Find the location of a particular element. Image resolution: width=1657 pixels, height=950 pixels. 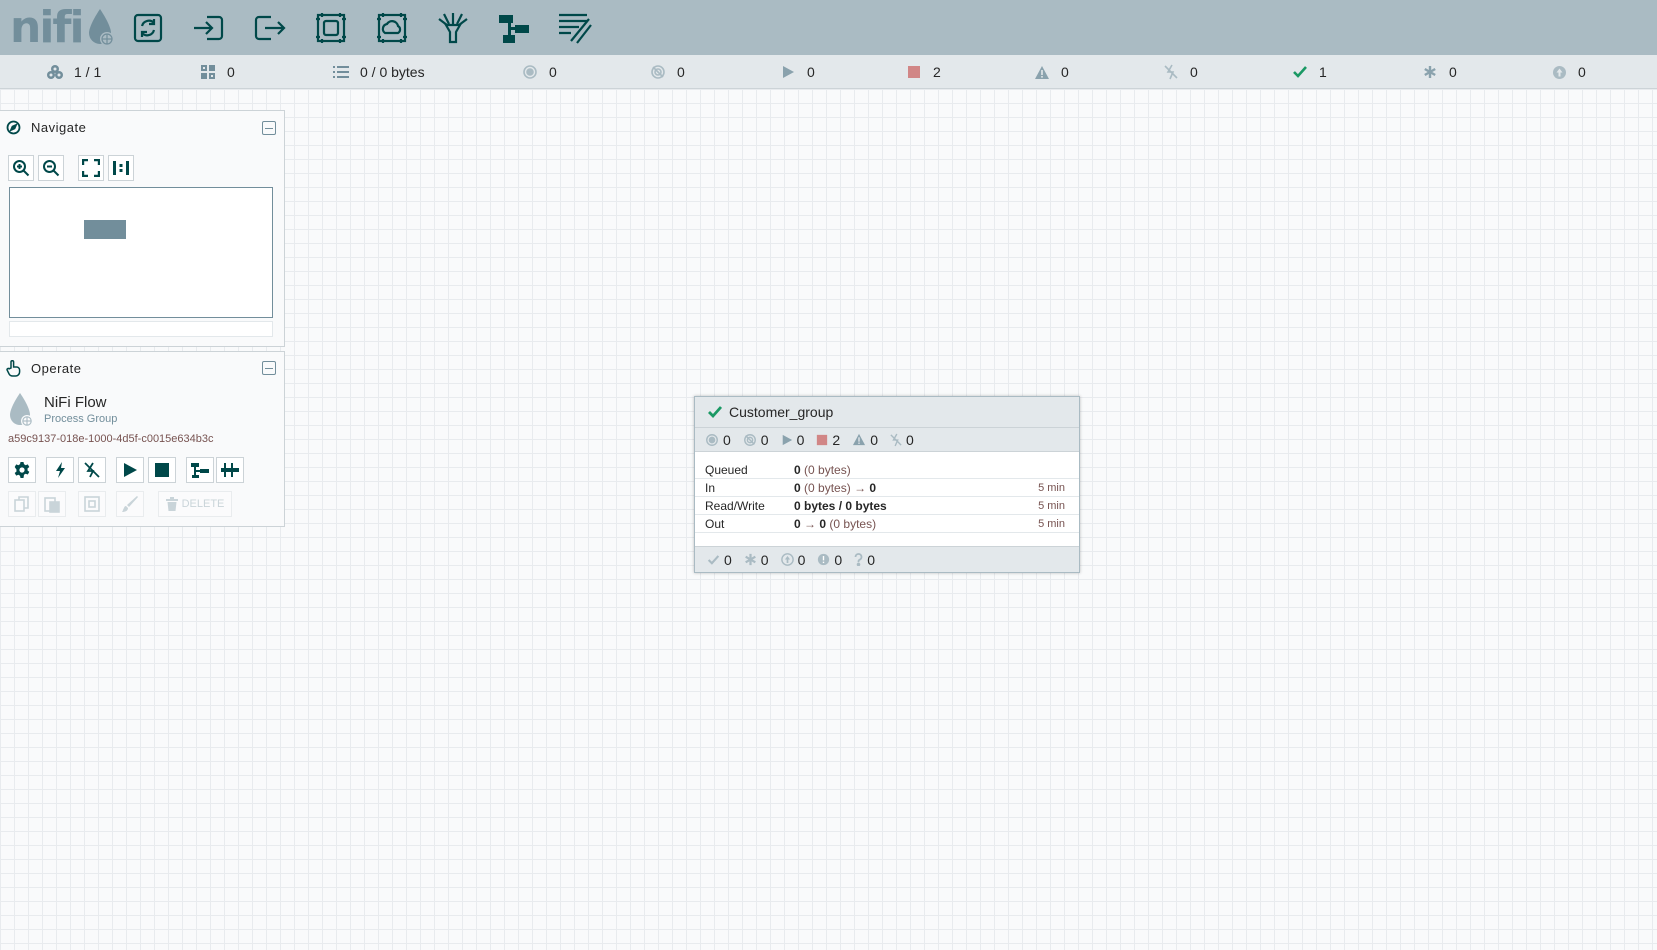

output-port-icon is located at coordinates (270, 28).